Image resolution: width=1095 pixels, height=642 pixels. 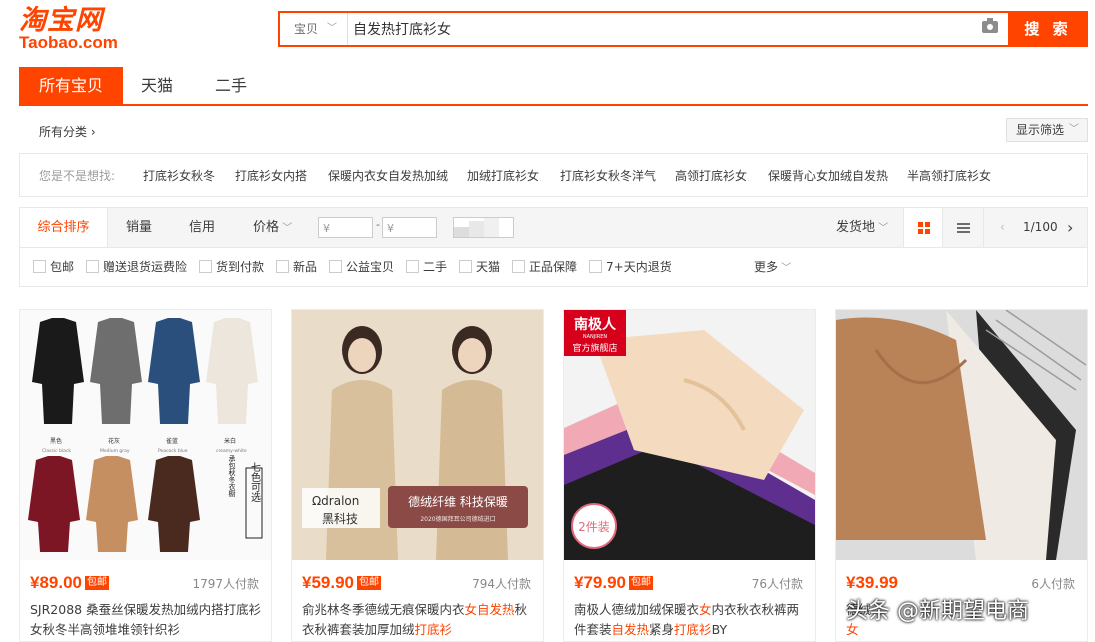 I want to click on filter-label: 正品保障, so click(x=553, y=267).